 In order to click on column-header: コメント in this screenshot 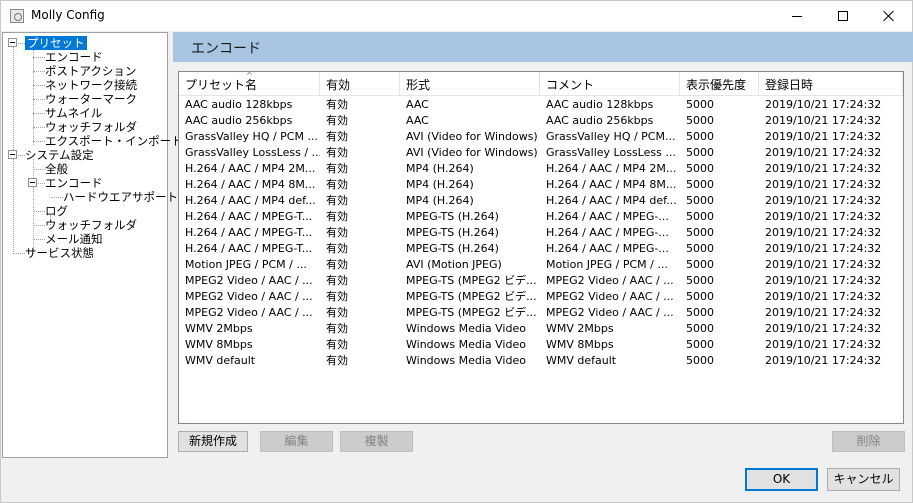, I will do `click(610, 84)`.